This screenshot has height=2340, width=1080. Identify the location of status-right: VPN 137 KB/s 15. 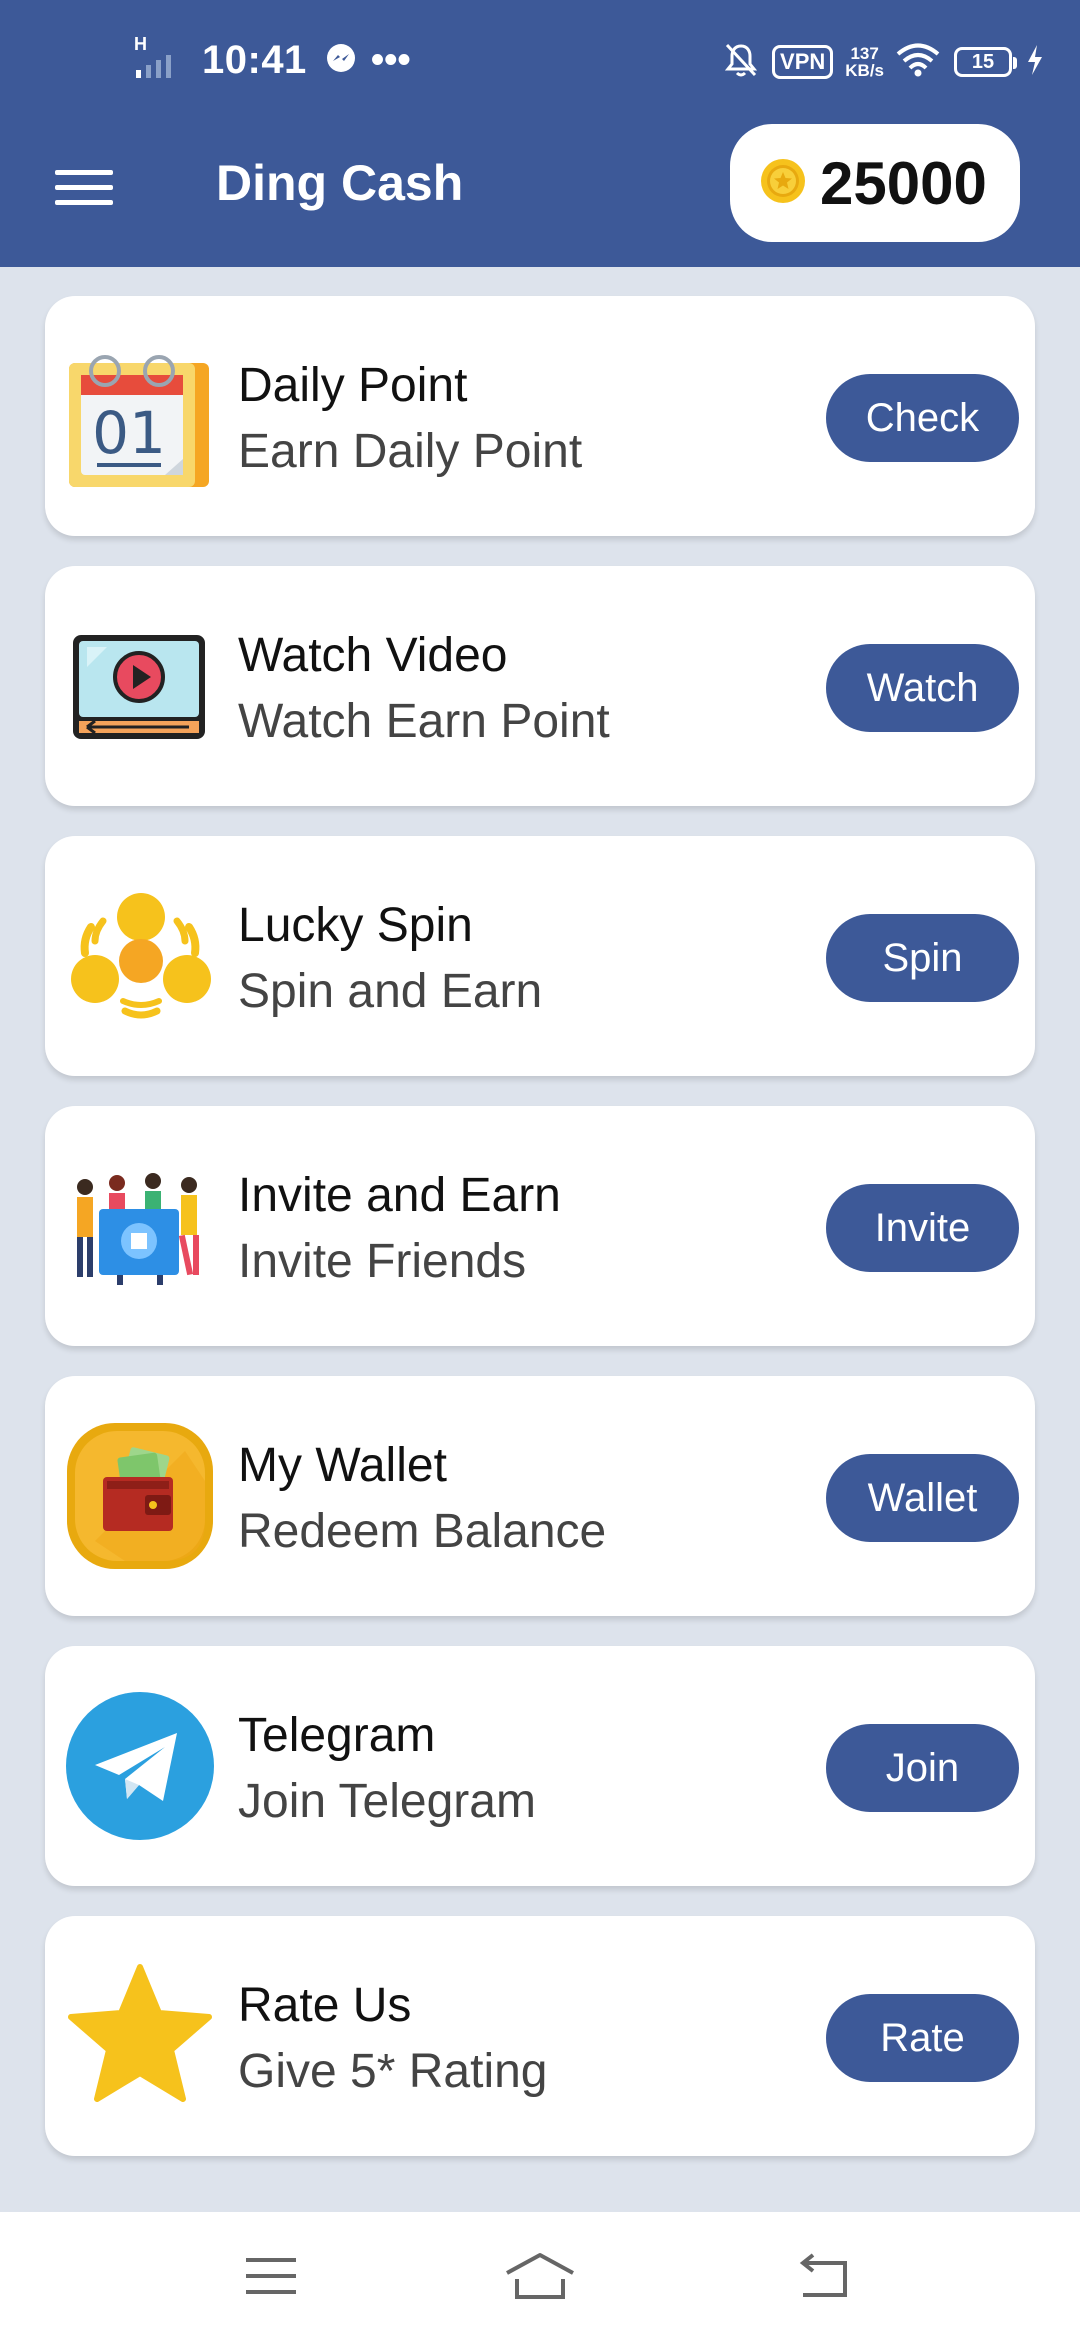
(884, 62).